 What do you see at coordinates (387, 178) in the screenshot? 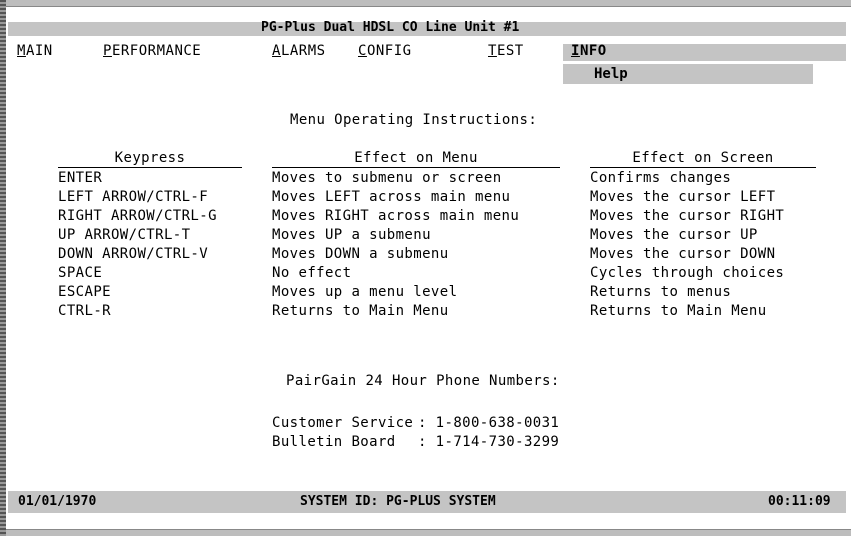
I see `row-menu-effect: Moves to submenu or screen` at bounding box center [387, 178].